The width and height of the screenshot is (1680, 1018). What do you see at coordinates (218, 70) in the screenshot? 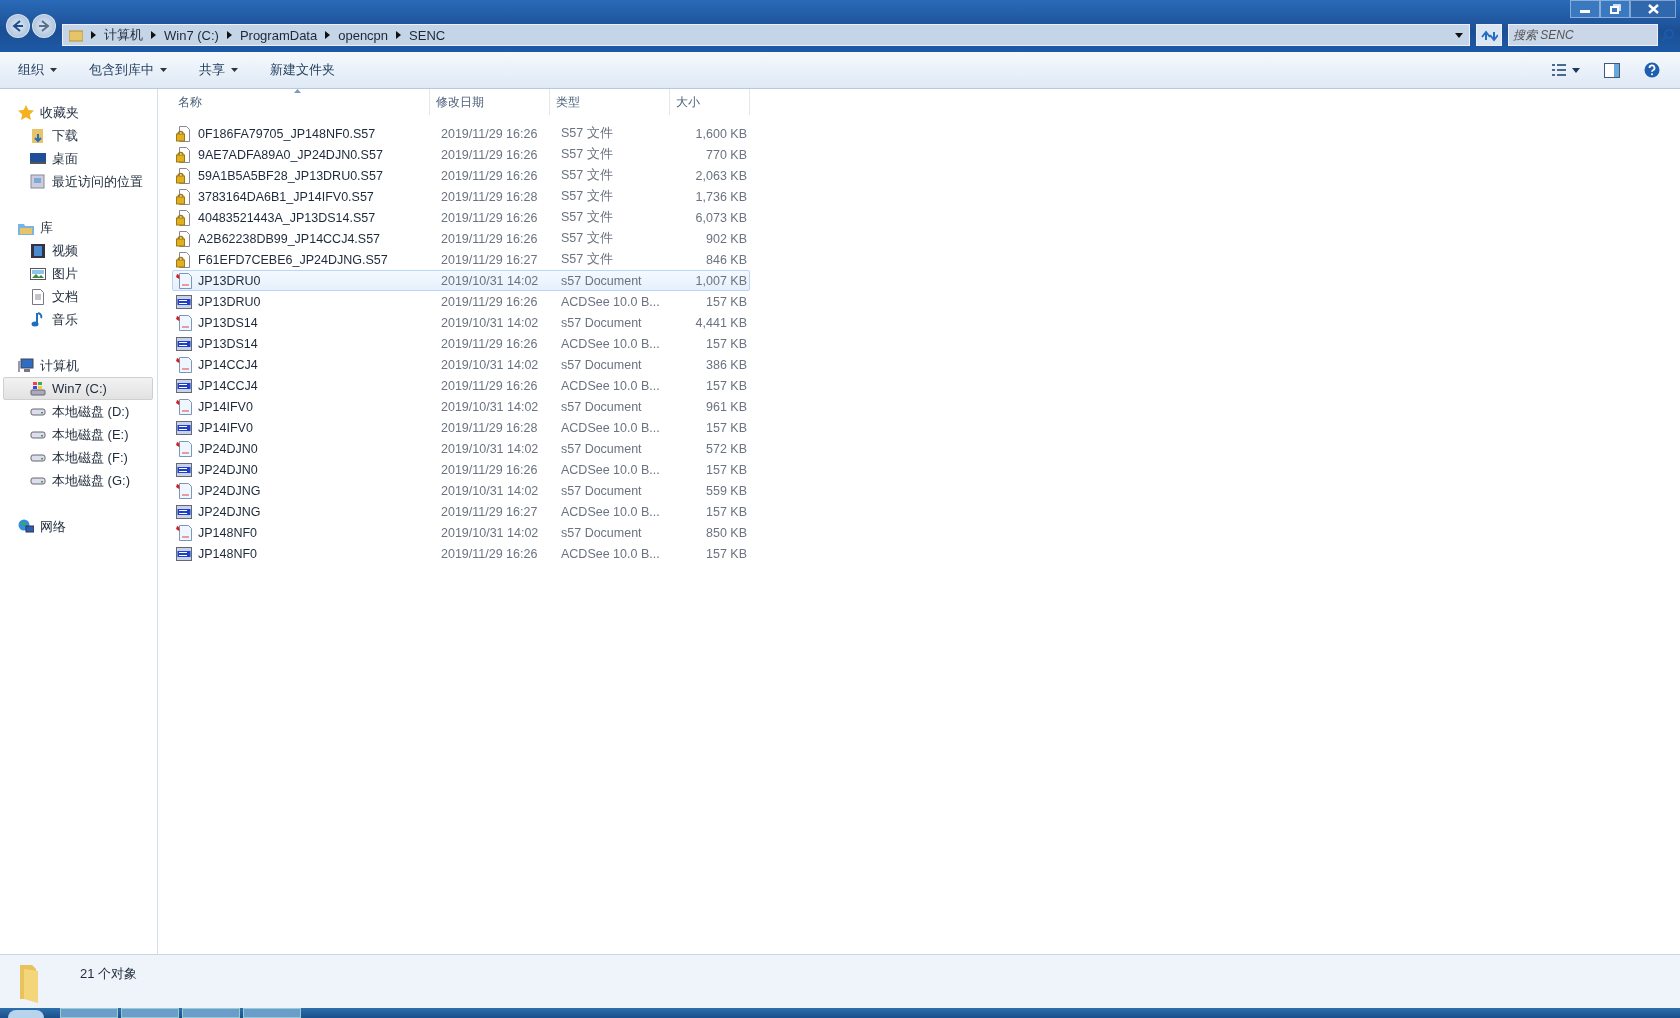
I see `toolbar-menu-button: 共享` at bounding box center [218, 70].